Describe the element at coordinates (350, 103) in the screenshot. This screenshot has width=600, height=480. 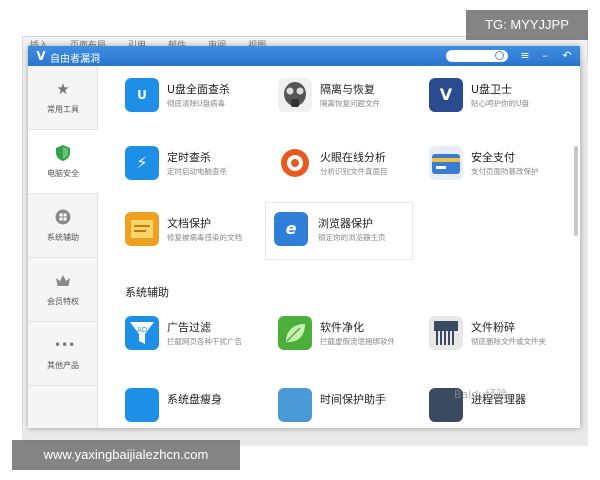
I see `tool-desc: 隔离恢复问题文件` at that location.